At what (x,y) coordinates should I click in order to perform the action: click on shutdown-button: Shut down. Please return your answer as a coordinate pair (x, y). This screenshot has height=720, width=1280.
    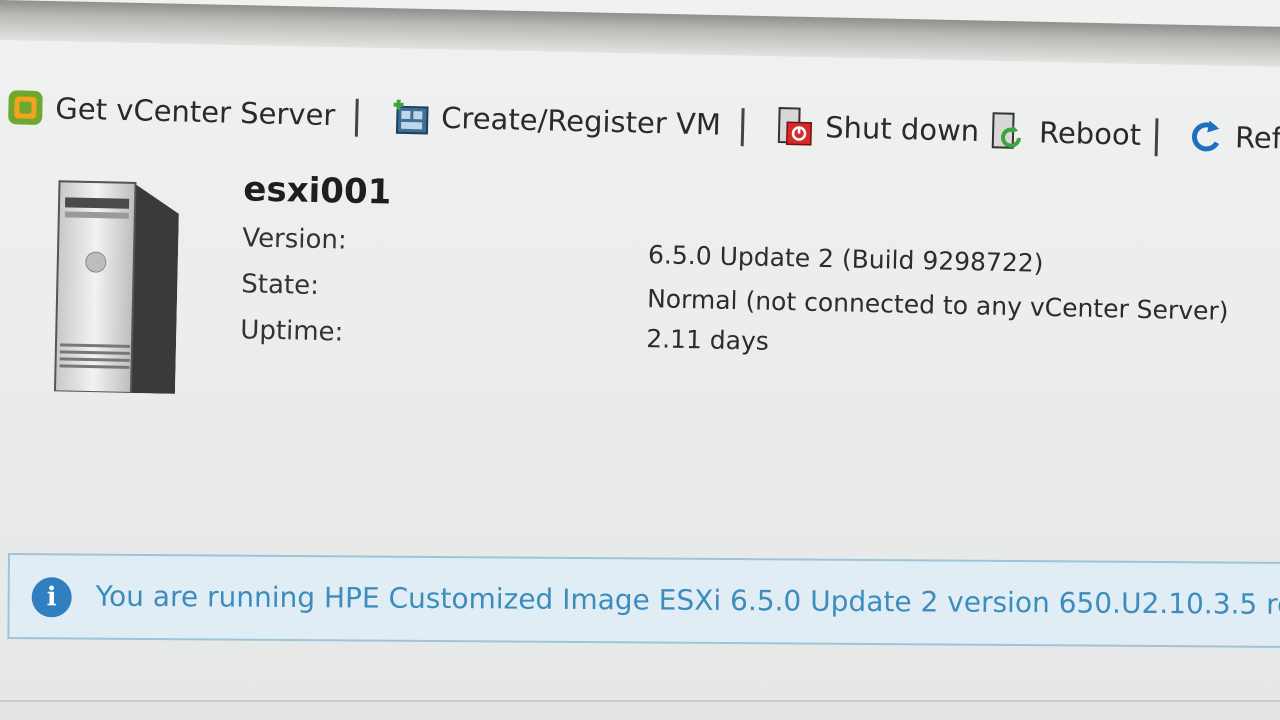
    Looking at the image, I should click on (877, 128).